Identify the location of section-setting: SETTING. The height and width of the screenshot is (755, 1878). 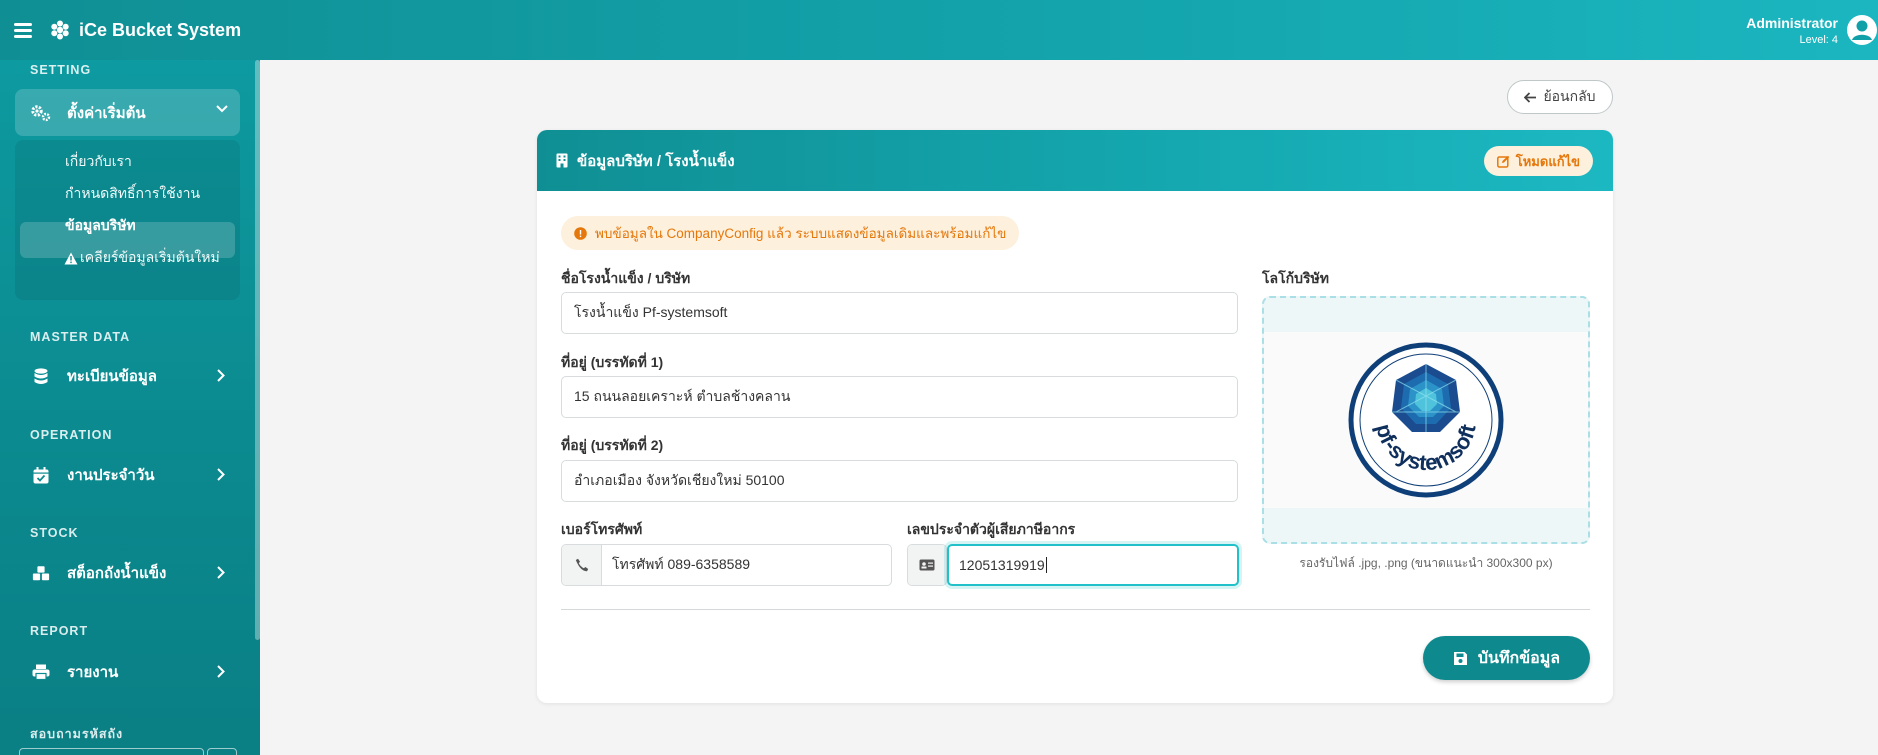
(61, 70).